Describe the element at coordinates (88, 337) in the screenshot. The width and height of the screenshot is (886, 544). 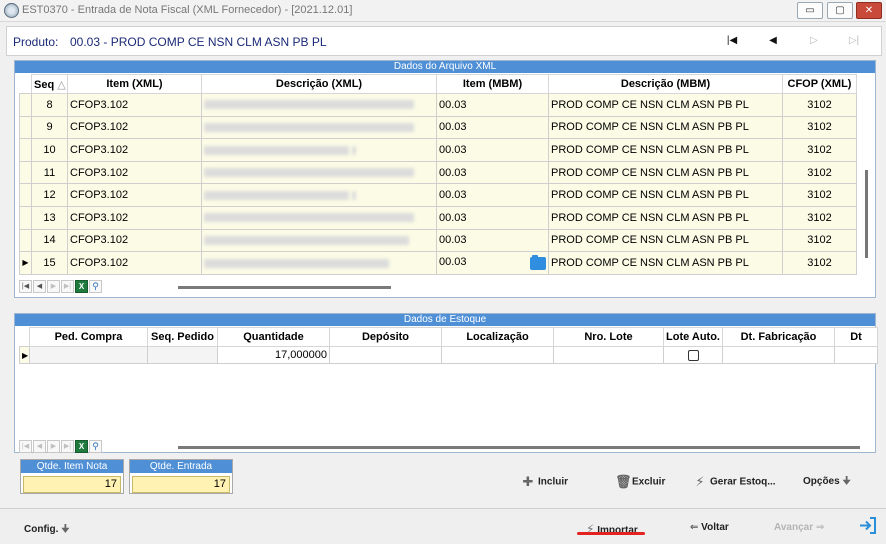
I see `col-ped-compra-header: Ped. Compra` at that location.